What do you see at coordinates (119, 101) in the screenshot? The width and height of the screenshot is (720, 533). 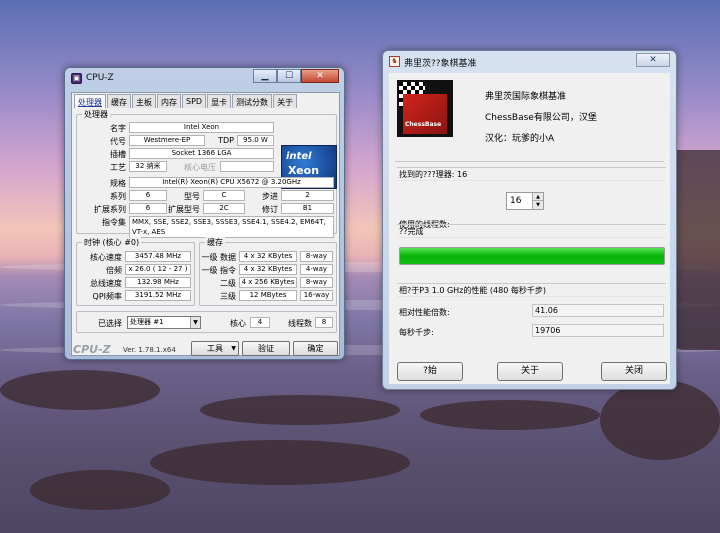 I see `tab-cache: 缓存` at bounding box center [119, 101].